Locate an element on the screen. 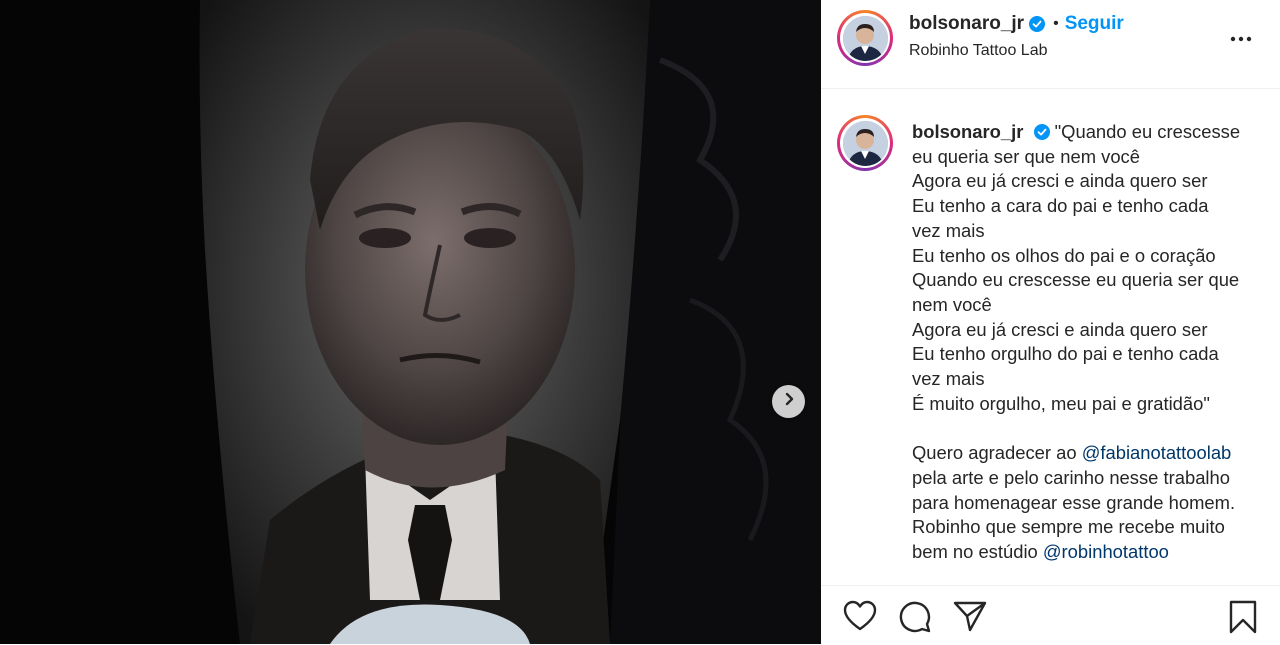 The height and width of the screenshot is (645, 1280). action-bar is located at coordinates (1050, 615).